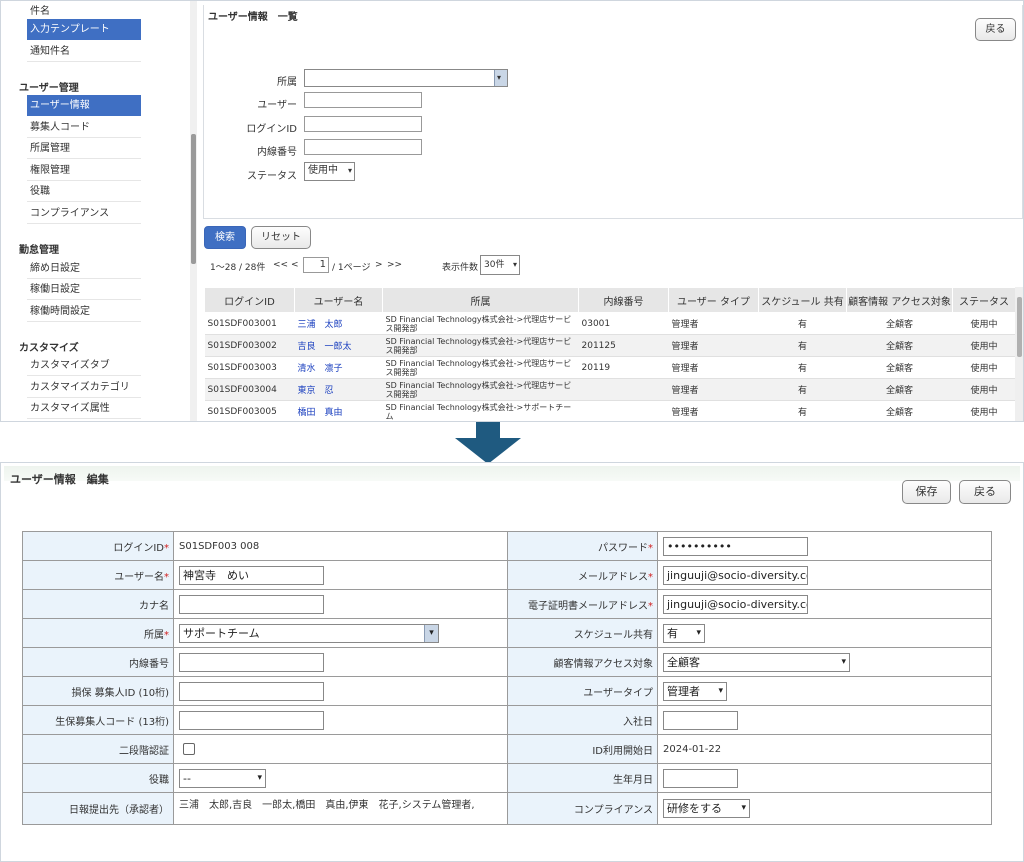 This screenshot has width=1024, height=862. I want to click on user-name-input: 神宮寺 めい, so click(251, 575).